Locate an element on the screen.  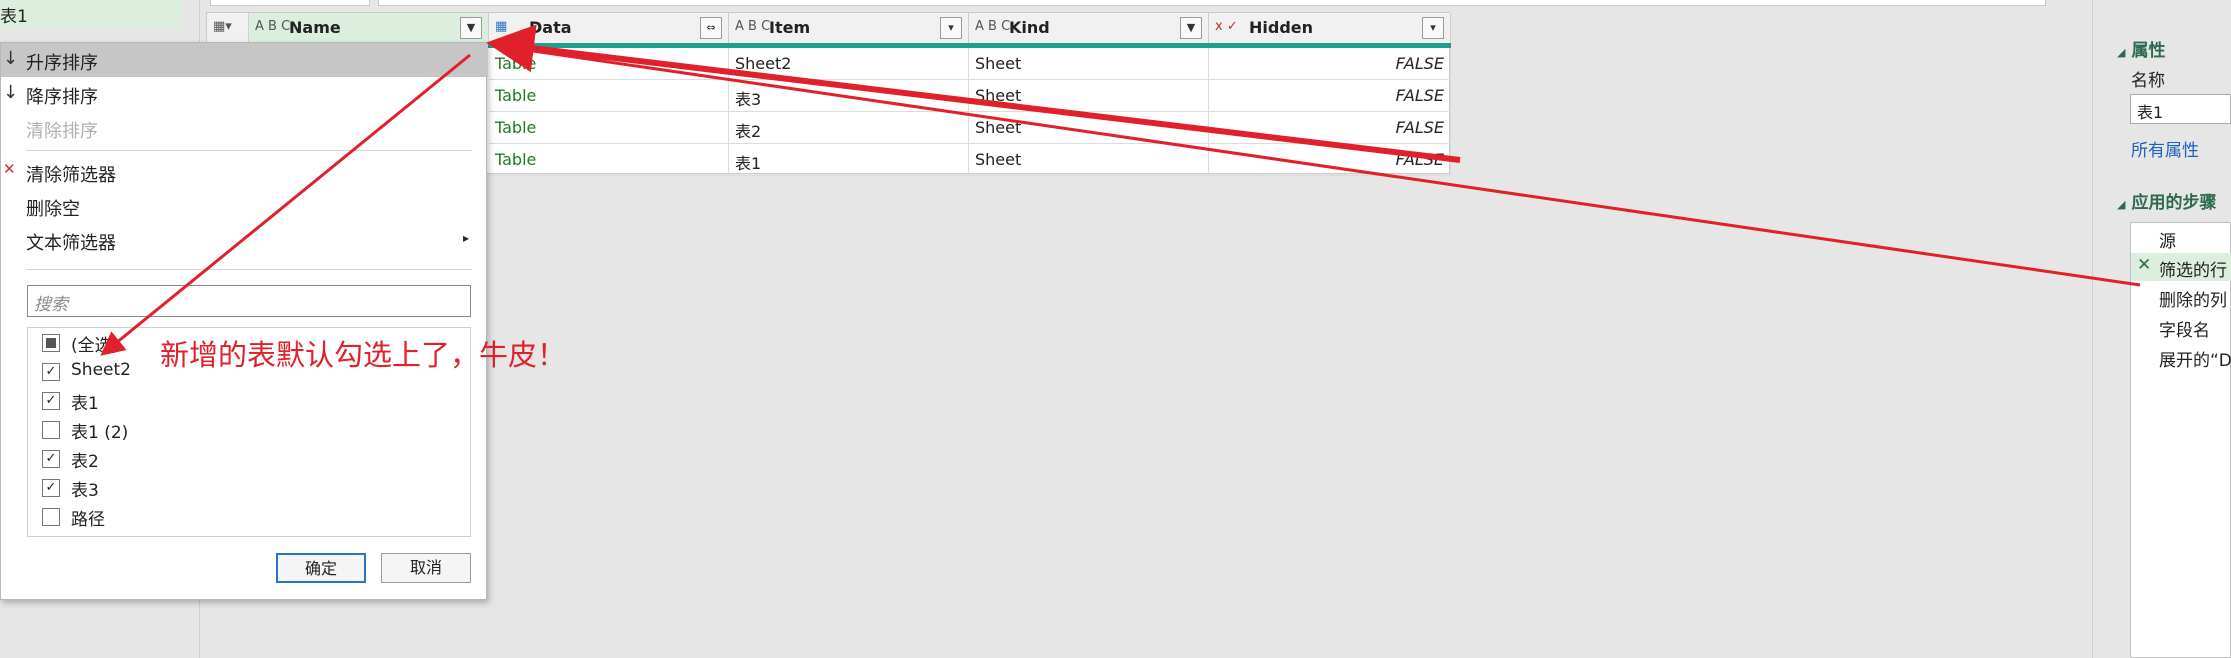
filter-value-label: Sheet2 is located at coordinates (101, 370).